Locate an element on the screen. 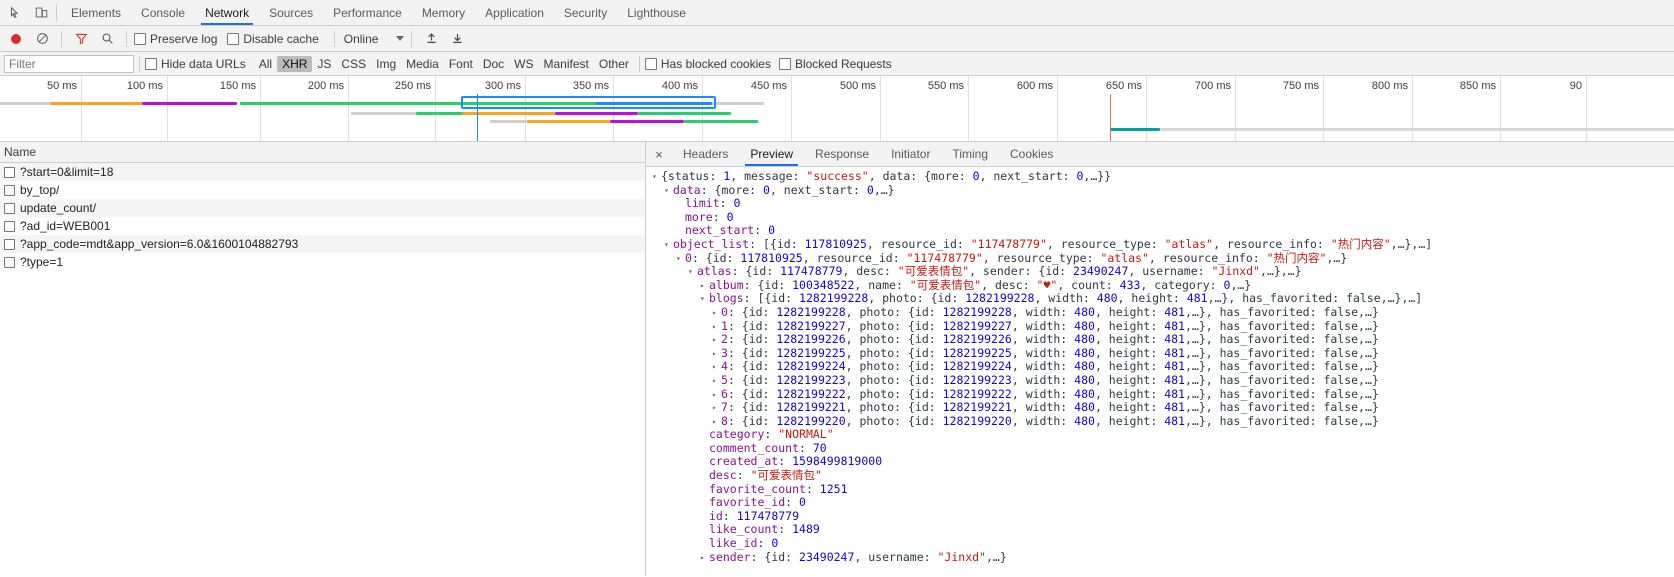 The height and width of the screenshot is (577, 1674). json-tree-row: desc: "可爱表情包" is located at coordinates (1163, 475).